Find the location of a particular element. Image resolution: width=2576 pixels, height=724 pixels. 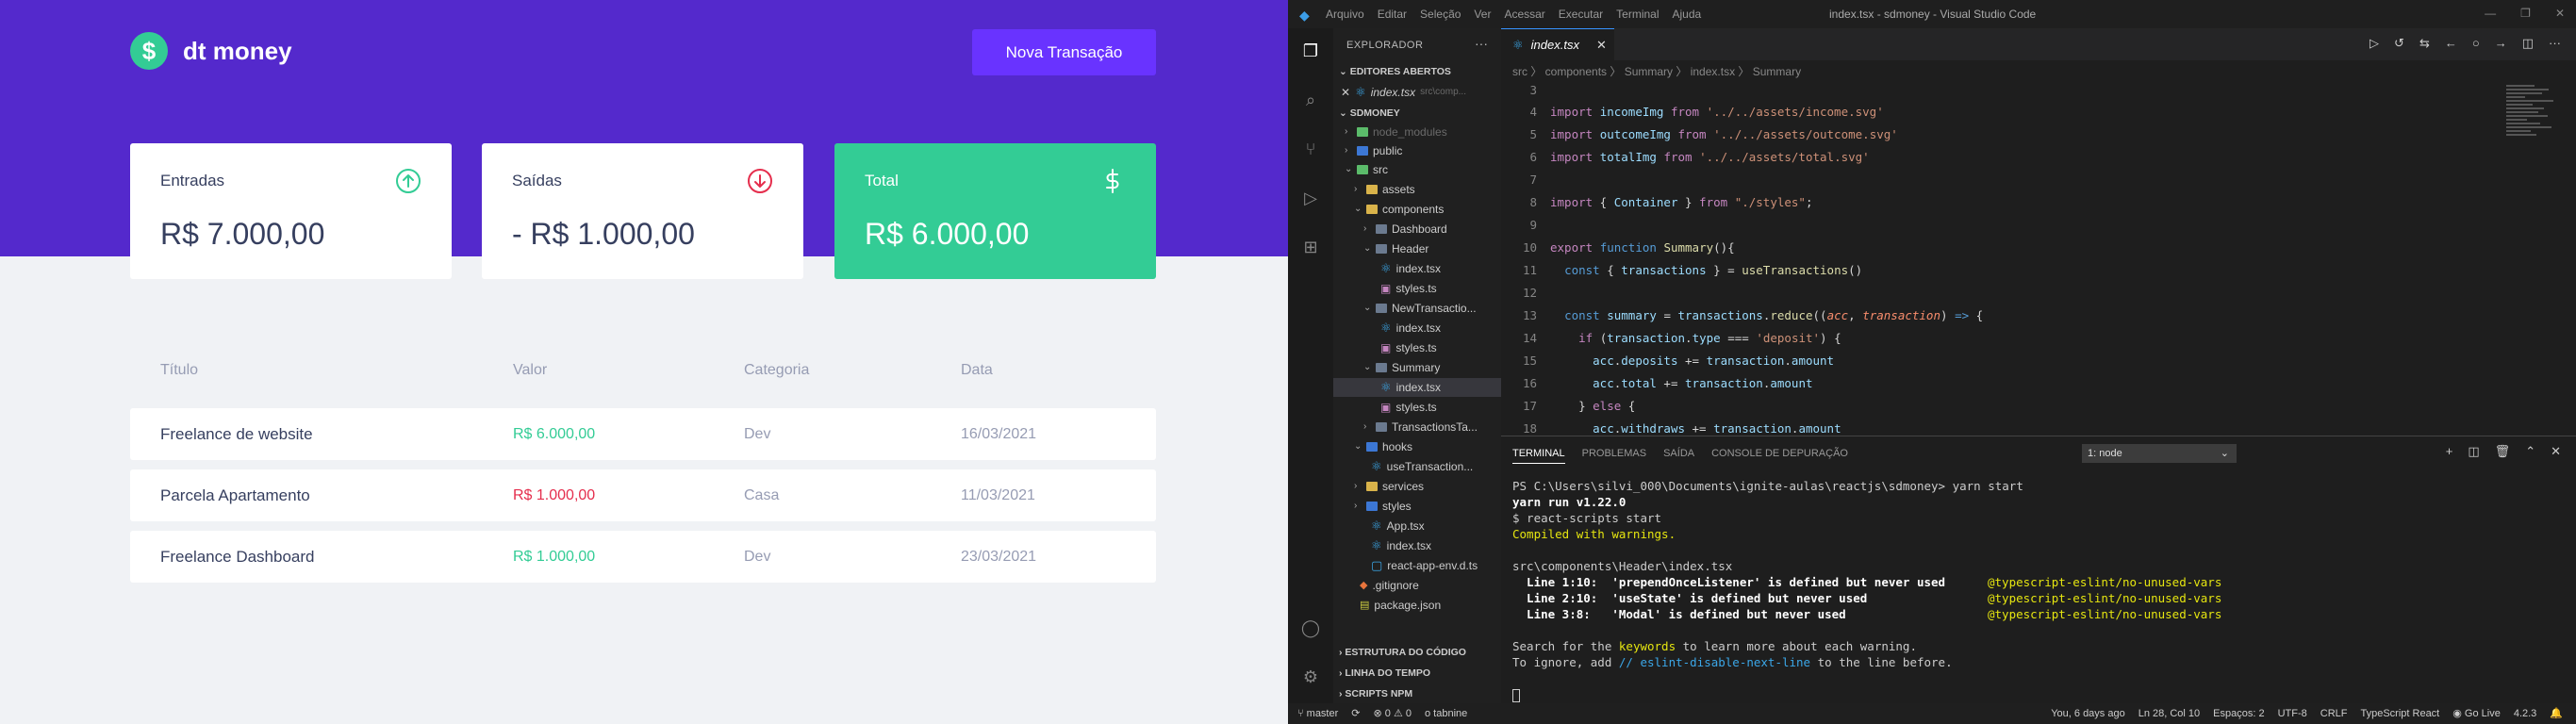

npm-scripts-section: › SCRIPTS NPM is located at coordinates (1375, 693).